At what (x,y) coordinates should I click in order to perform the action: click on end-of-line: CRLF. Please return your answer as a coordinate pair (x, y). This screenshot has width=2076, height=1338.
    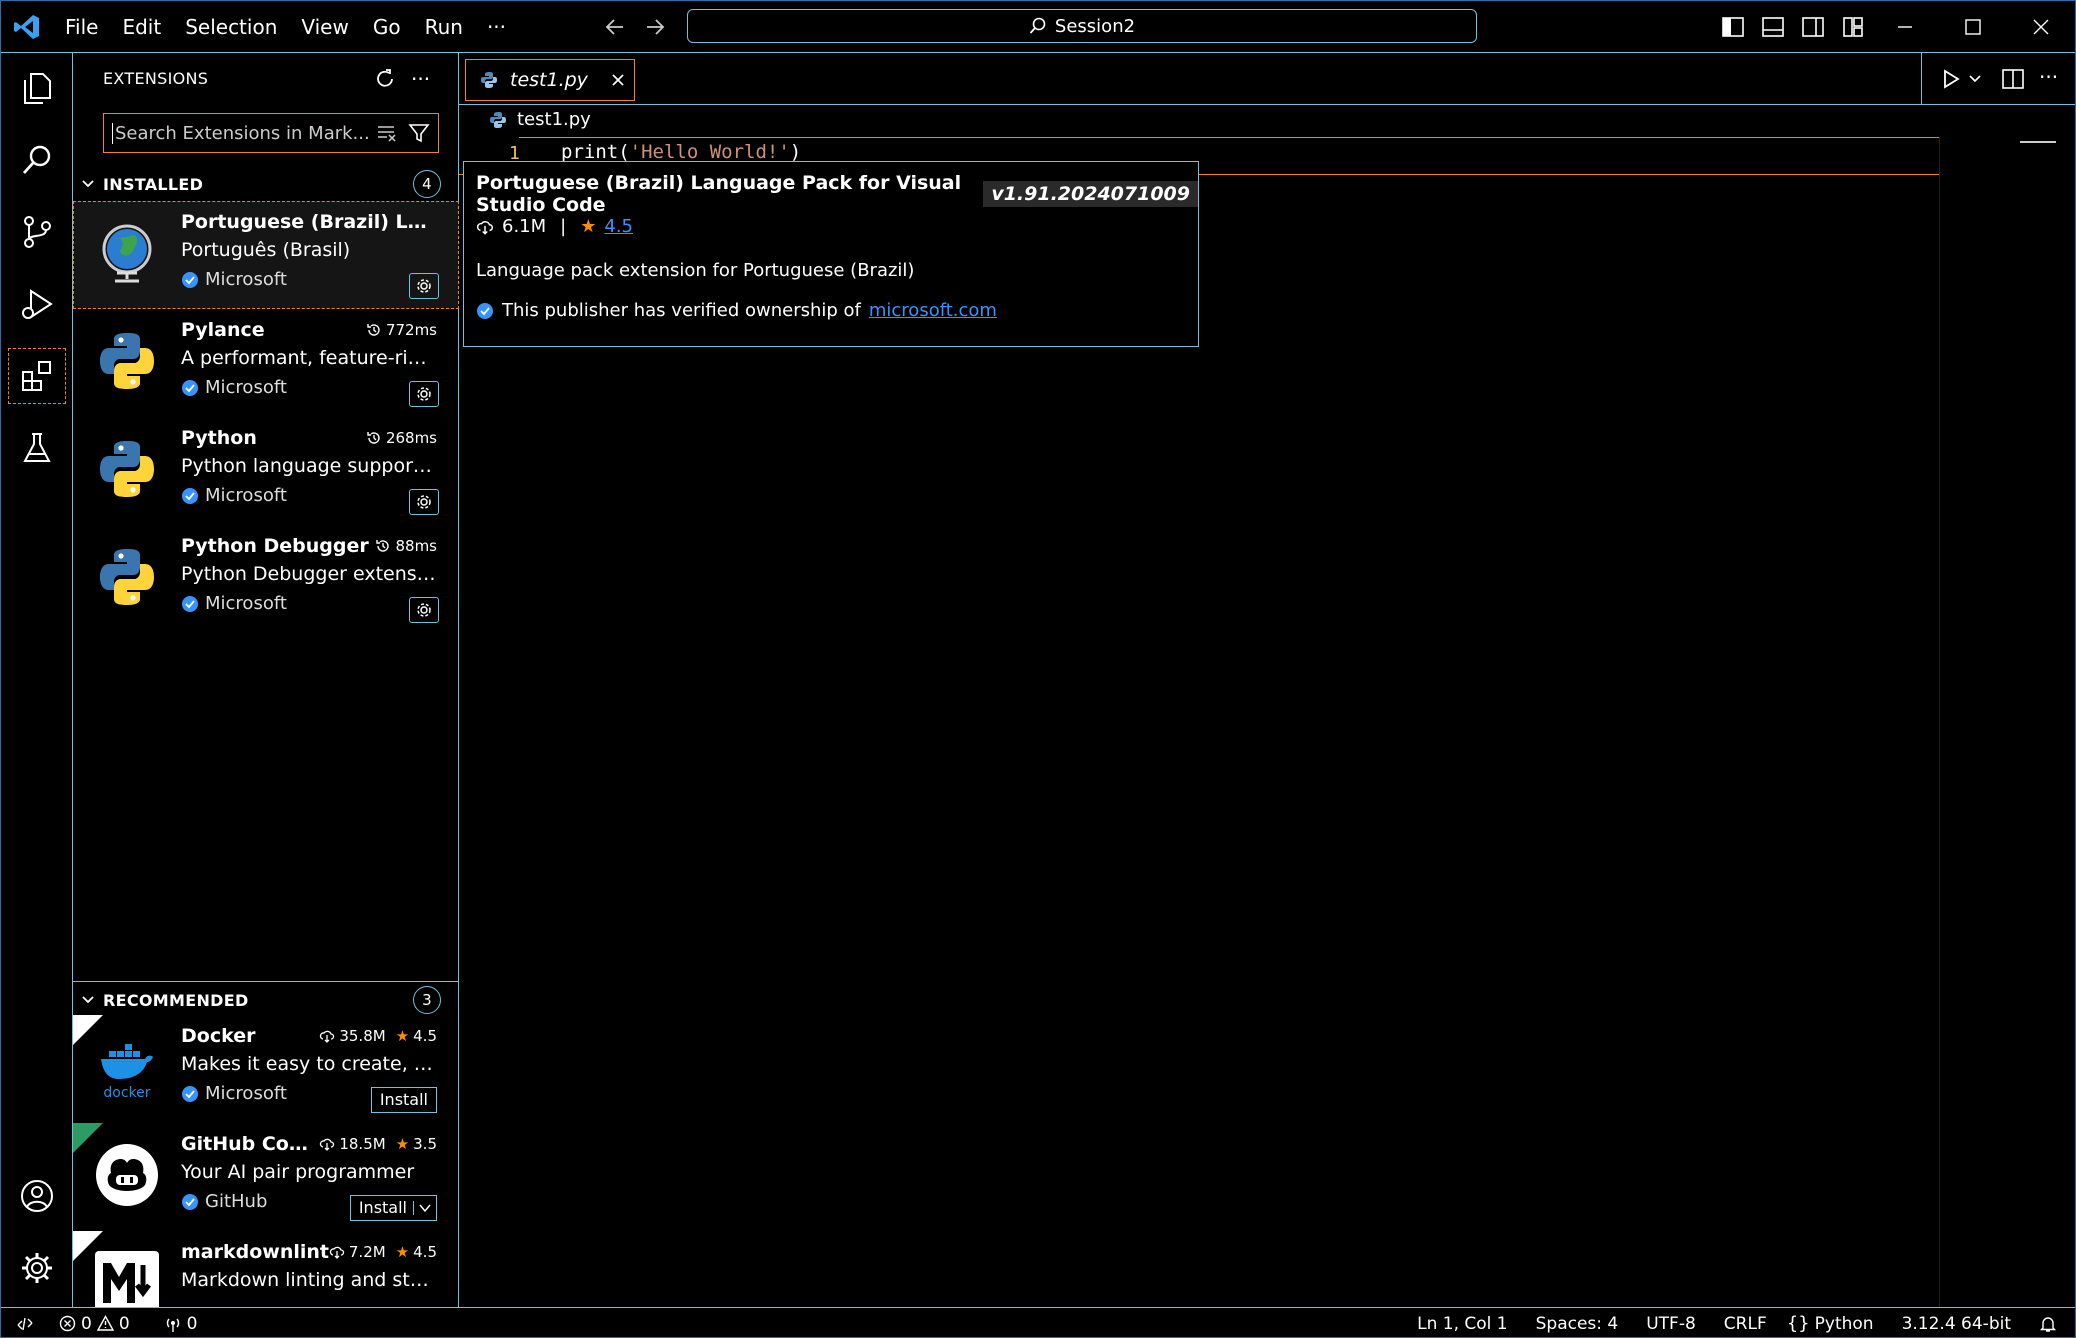
    Looking at the image, I should click on (1745, 1324).